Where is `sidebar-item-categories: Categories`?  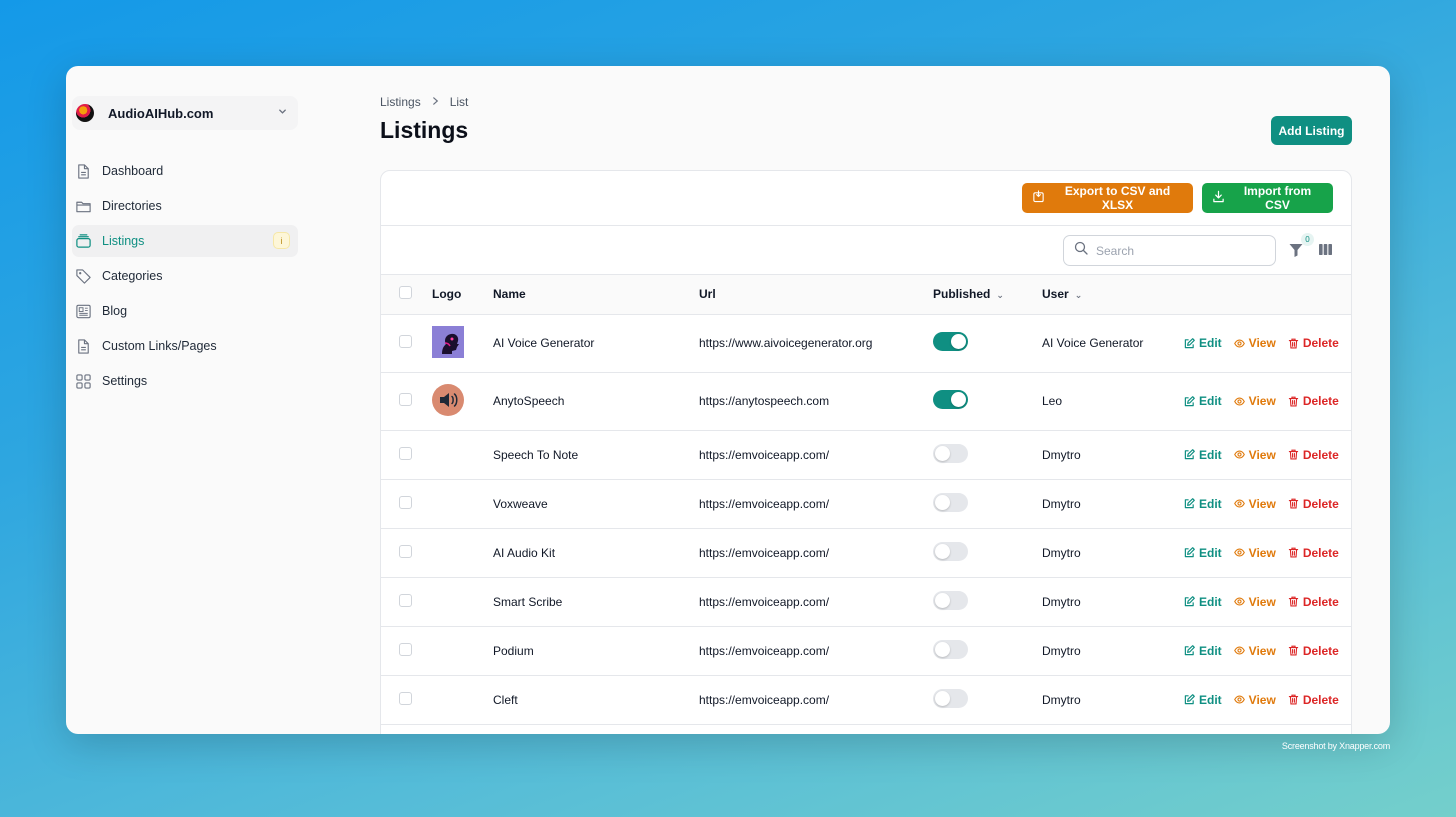
sidebar-item-categories: Categories is located at coordinates (185, 276).